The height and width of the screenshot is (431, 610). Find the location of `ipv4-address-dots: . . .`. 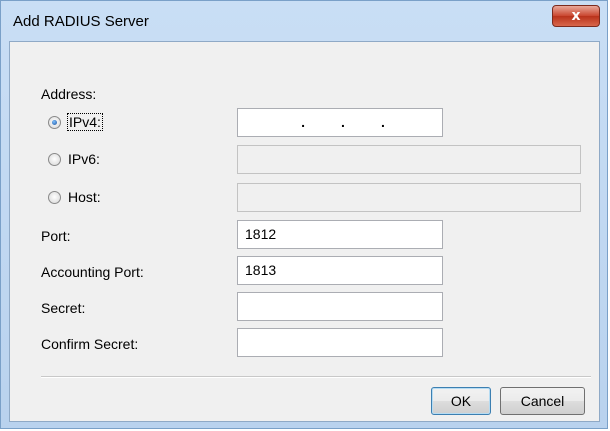

ipv4-address-dots: . . . is located at coordinates (340, 122).